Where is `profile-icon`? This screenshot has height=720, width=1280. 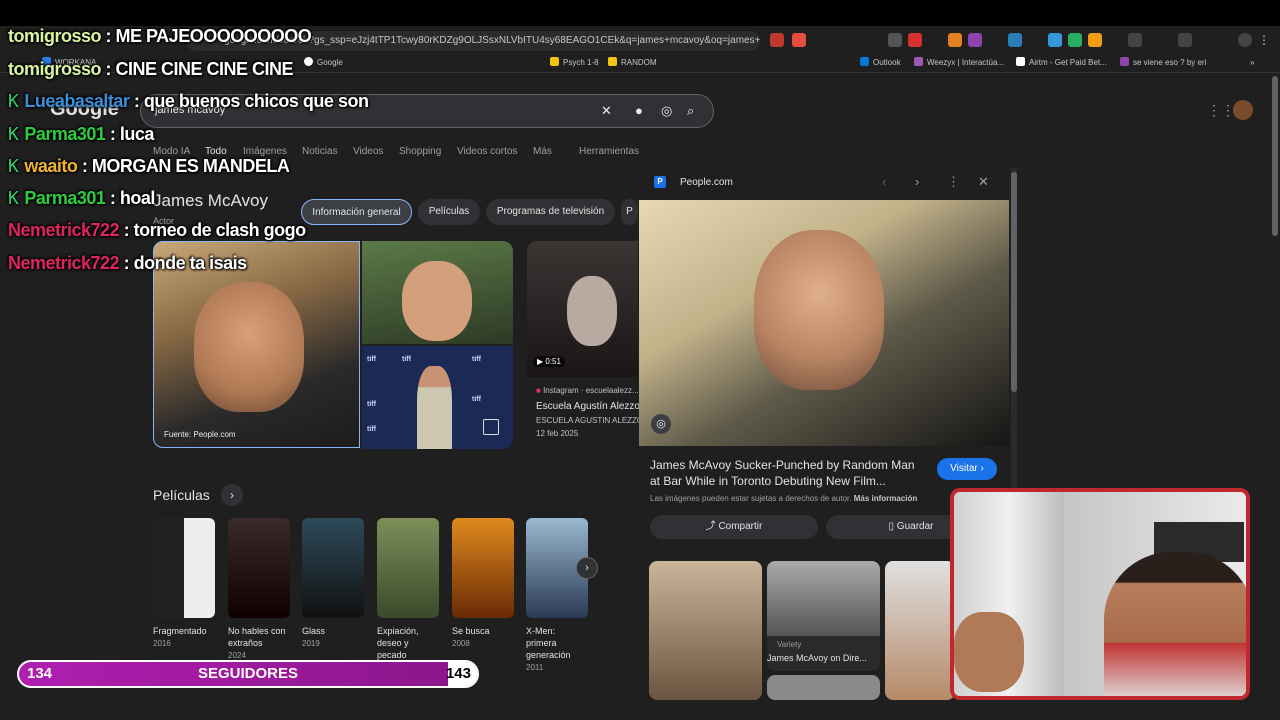
profile-icon is located at coordinates (1245, 40).